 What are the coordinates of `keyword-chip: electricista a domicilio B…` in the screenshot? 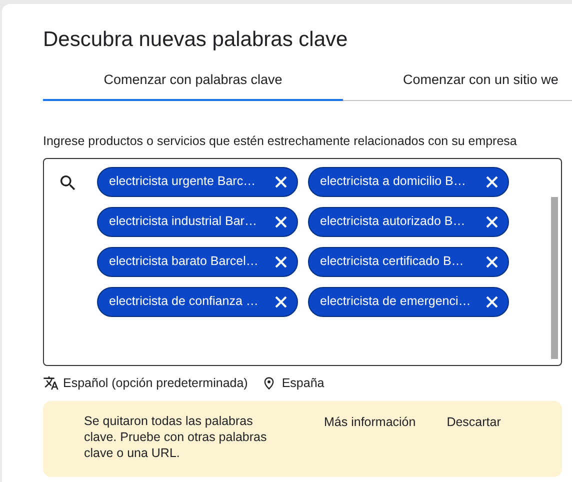 It's located at (408, 181).